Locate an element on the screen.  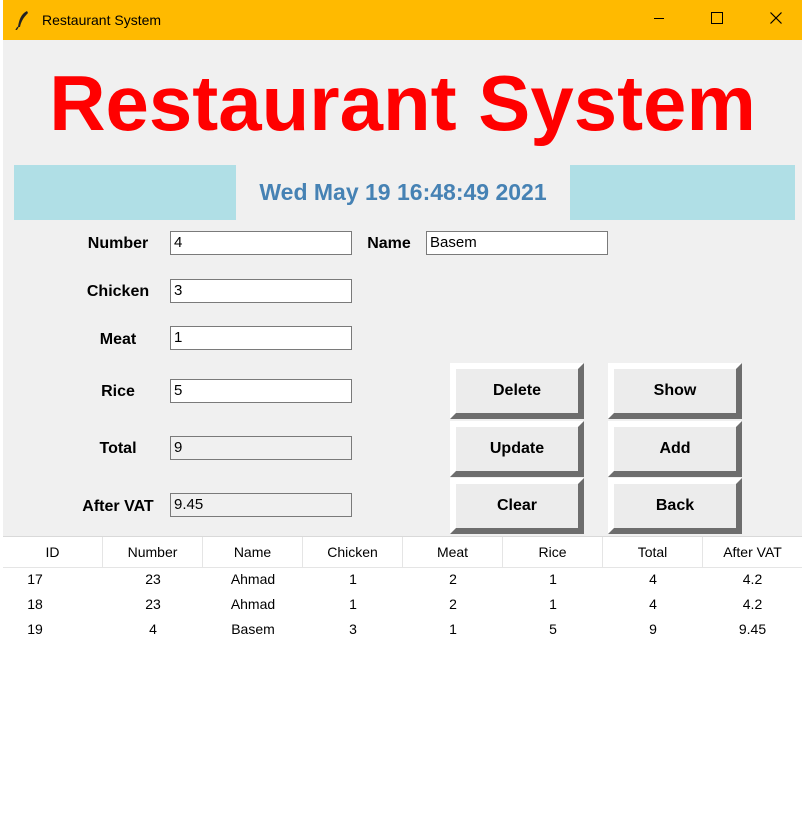
after-vat-label: After VAT is located at coordinates (118, 506).